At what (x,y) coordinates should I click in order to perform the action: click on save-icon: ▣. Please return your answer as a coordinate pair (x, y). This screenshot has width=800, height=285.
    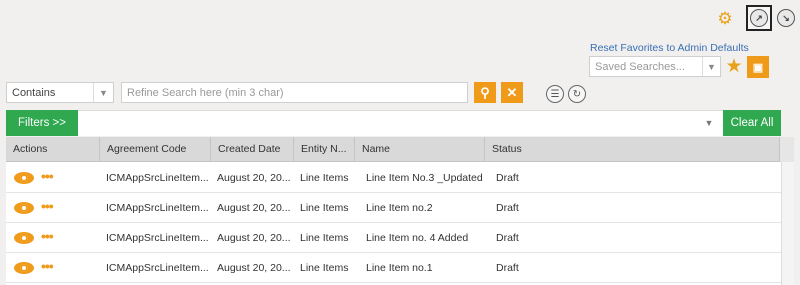
    Looking at the image, I should click on (758, 67).